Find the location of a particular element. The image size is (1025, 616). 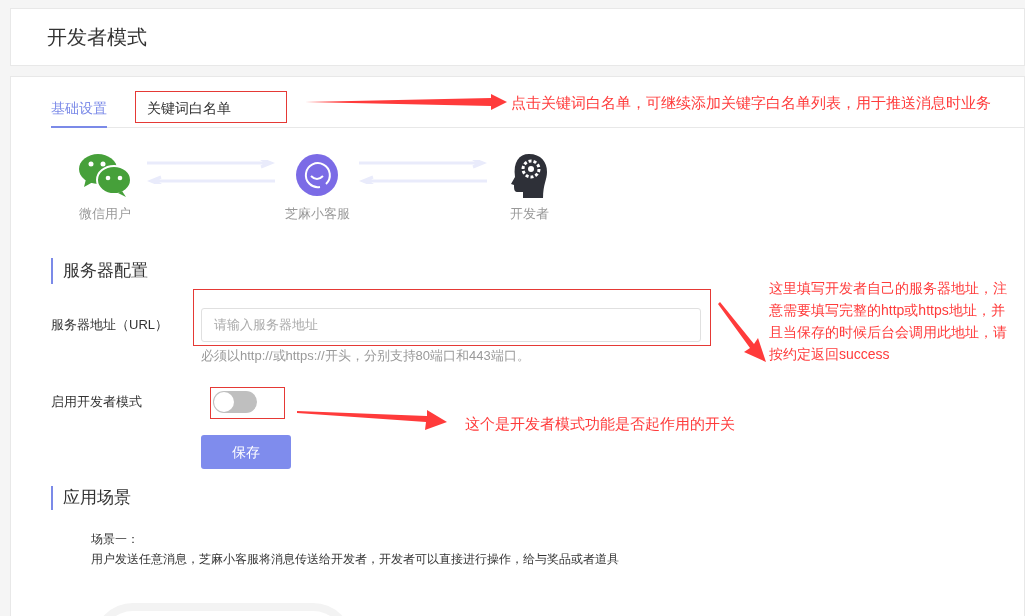

annotation-note: 点击关键词白名单，可继续添加关键字白名单列表，用于推送消息时业务 is located at coordinates (751, 103).